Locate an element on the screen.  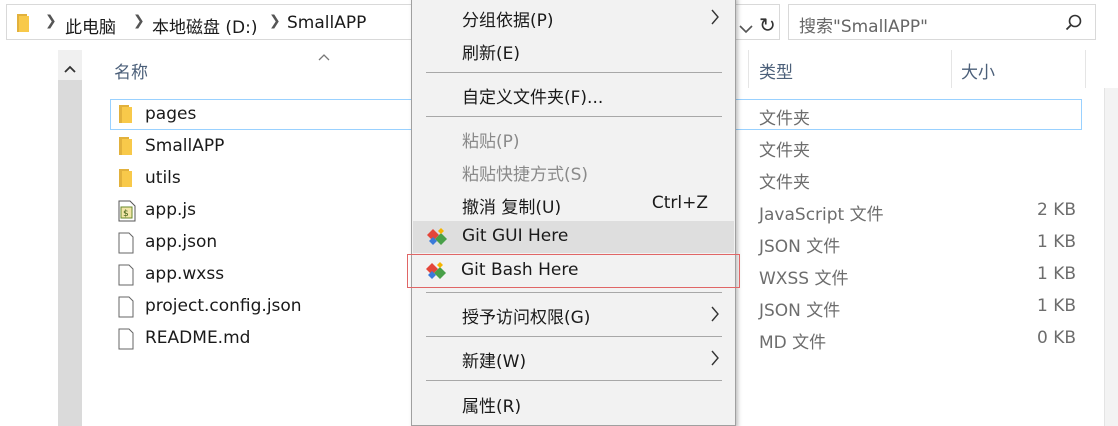
column-header-type: 类型 is located at coordinates (776, 70).